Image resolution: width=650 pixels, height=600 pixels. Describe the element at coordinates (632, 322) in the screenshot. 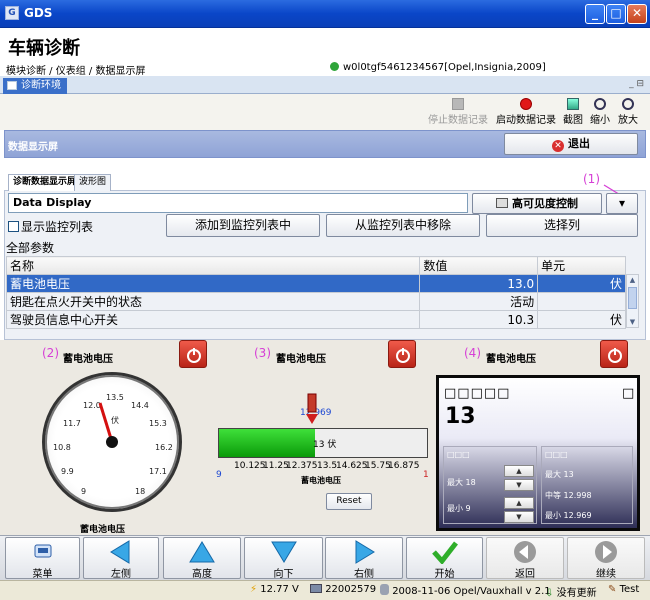

I see `scroll-down-icon: ▼` at that location.